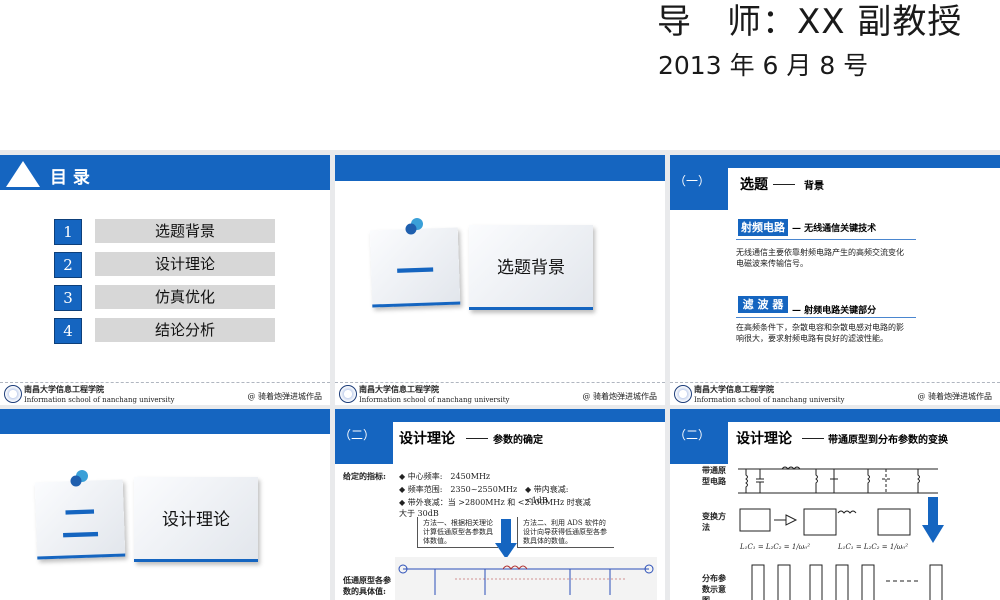 This screenshot has height=600, width=1000. Describe the element at coordinates (840, 311) in the screenshot. I see `chip-filter-note-text: 射频电路关键部分` at that location.